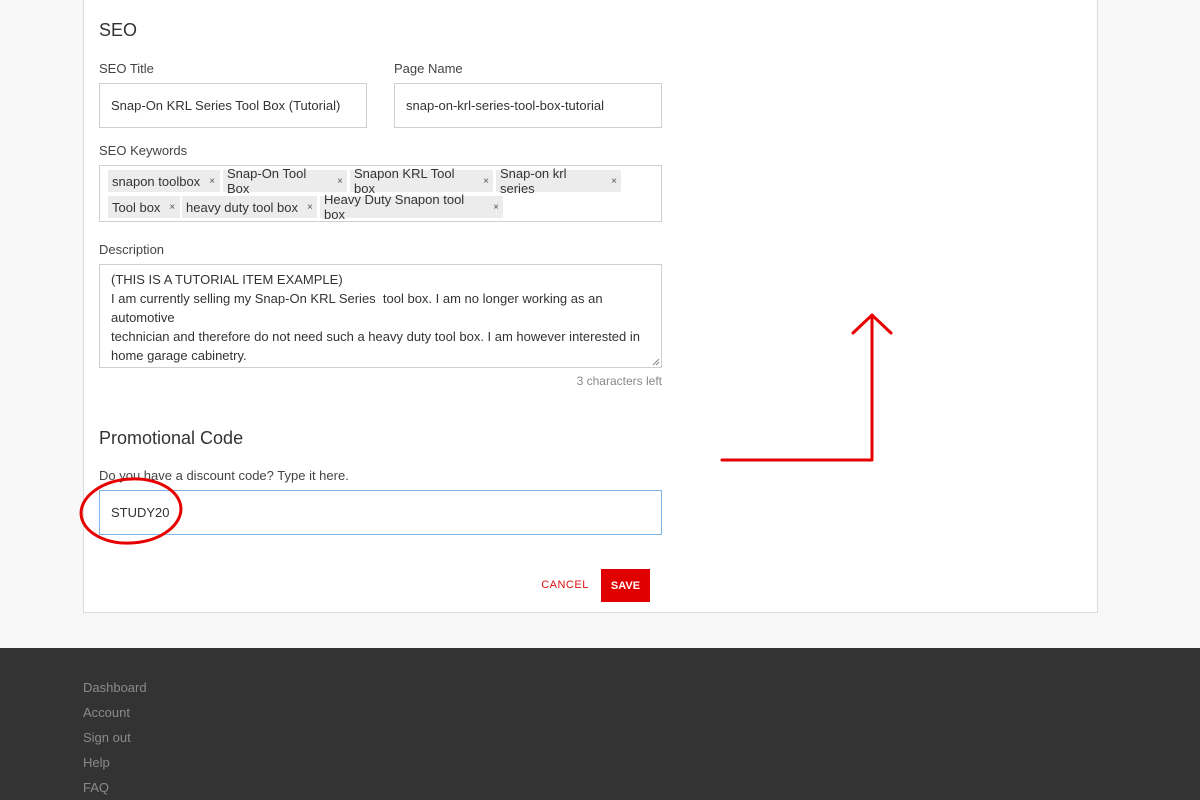  What do you see at coordinates (118, 30) in the screenshot?
I see `seo-heading: SEO` at bounding box center [118, 30].